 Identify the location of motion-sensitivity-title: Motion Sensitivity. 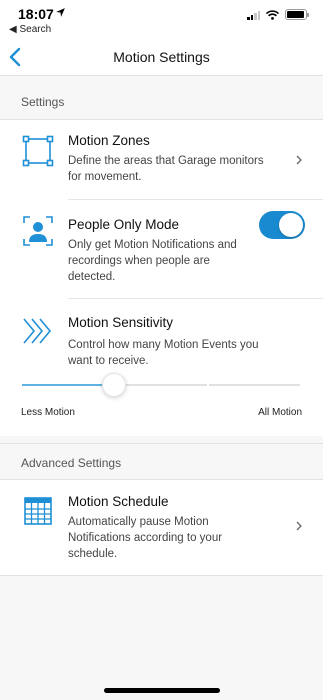
(121, 322).